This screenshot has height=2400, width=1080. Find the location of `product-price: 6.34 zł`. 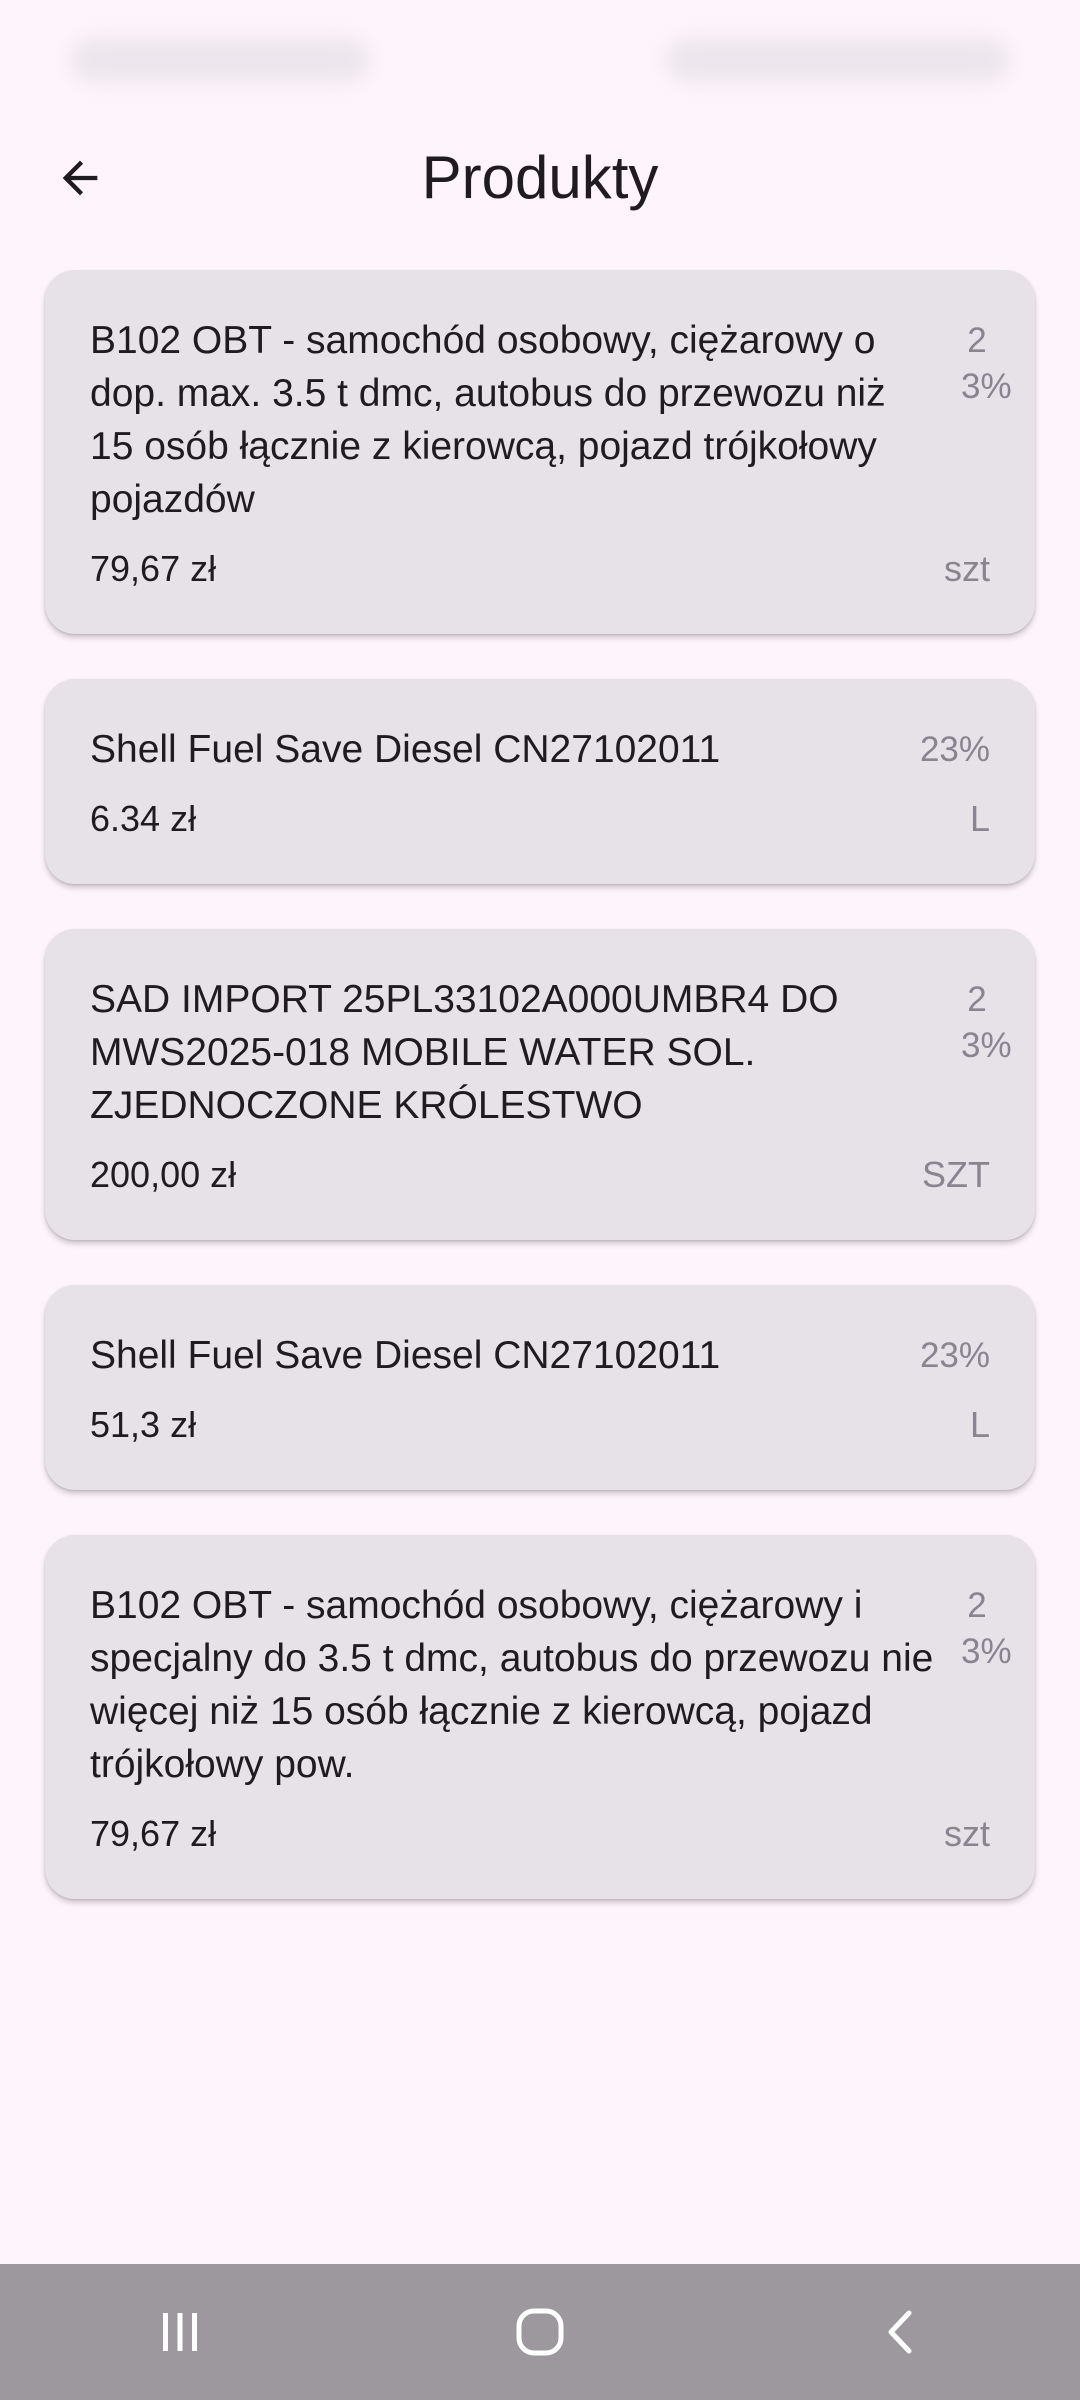

product-price: 6.34 zł is located at coordinates (143, 818).